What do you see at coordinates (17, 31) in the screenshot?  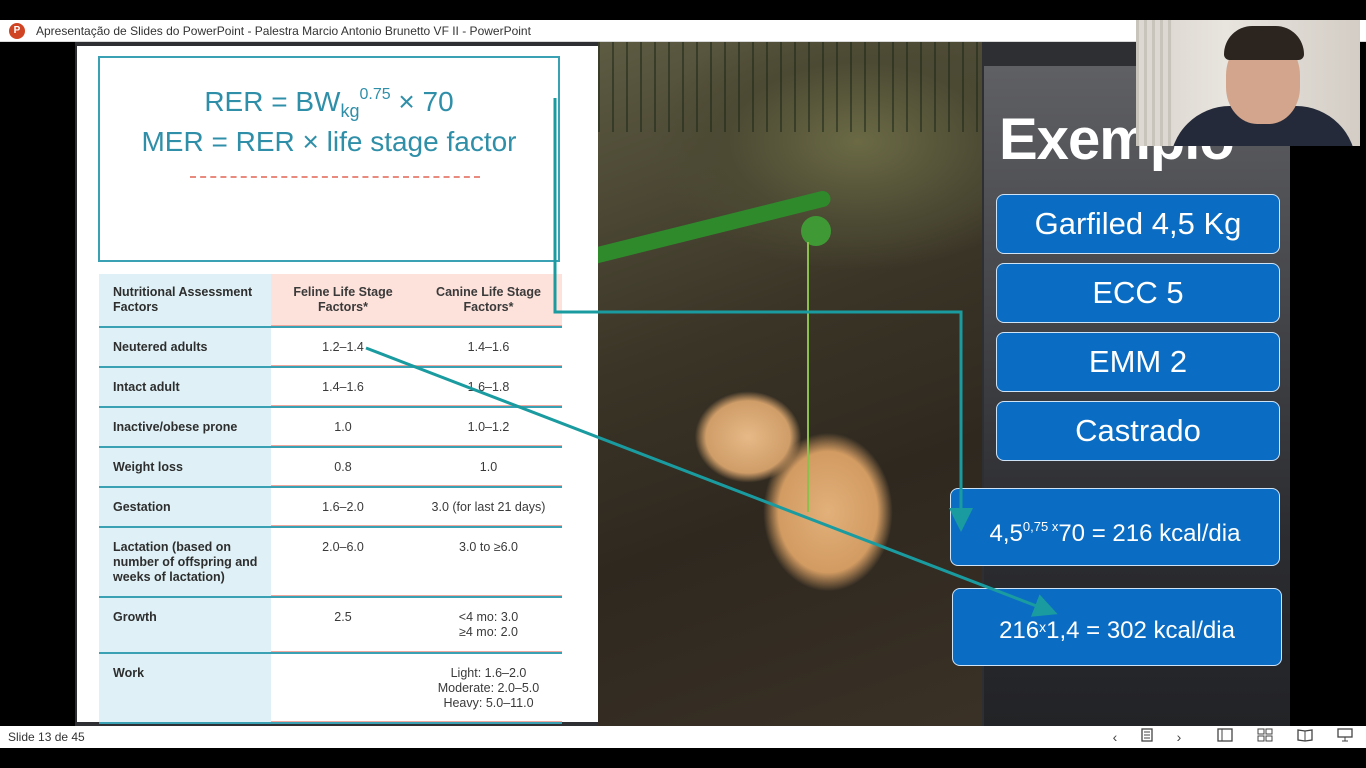 I see `powerpoint-app-icon: P` at bounding box center [17, 31].